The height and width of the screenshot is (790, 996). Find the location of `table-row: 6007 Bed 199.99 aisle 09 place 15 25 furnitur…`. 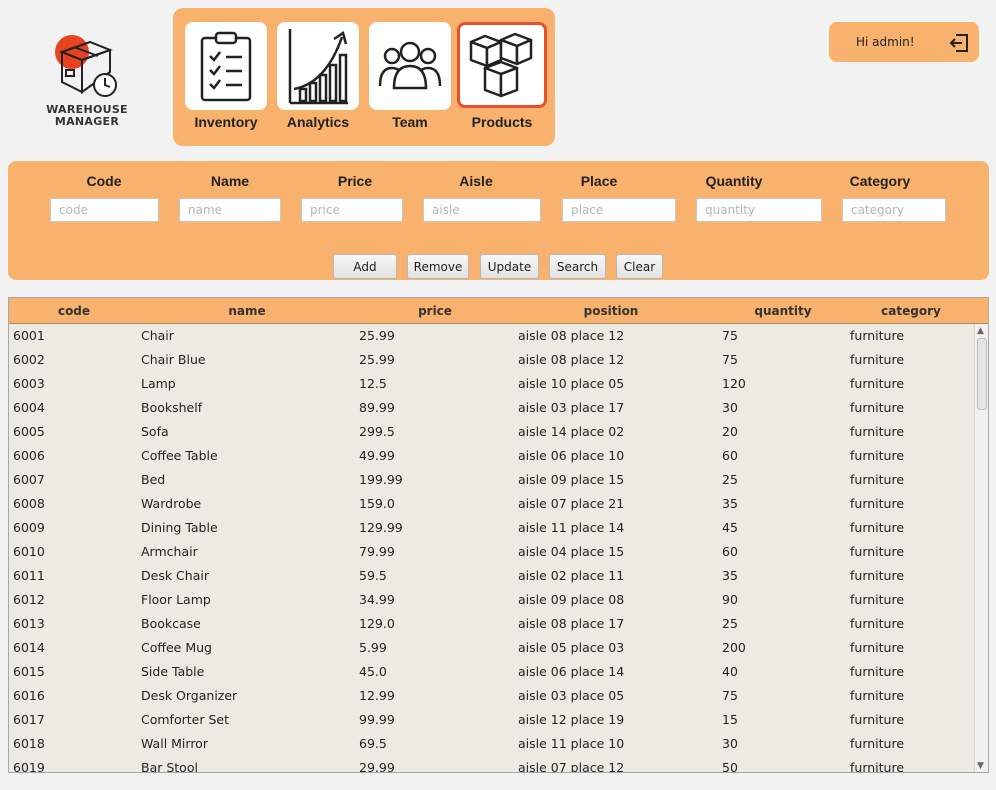

table-row: 6007 Bed 199.99 aisle 09 place 15 25 furnitur… is located at coordinates (491, 480).